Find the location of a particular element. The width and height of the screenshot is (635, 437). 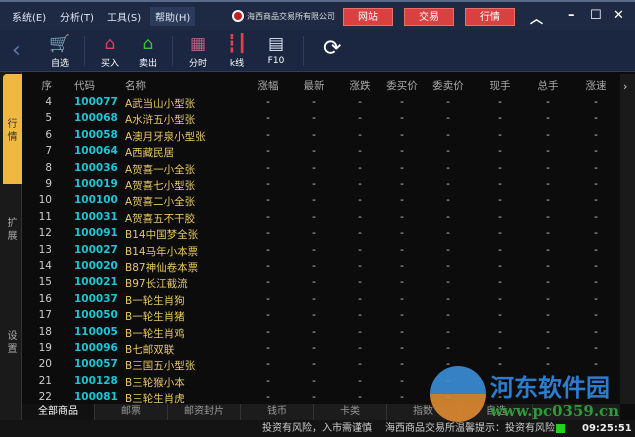

table-row: 9 100019 A贺喜七小型张 - - - - - - - - is located at coordinates (321, 186).